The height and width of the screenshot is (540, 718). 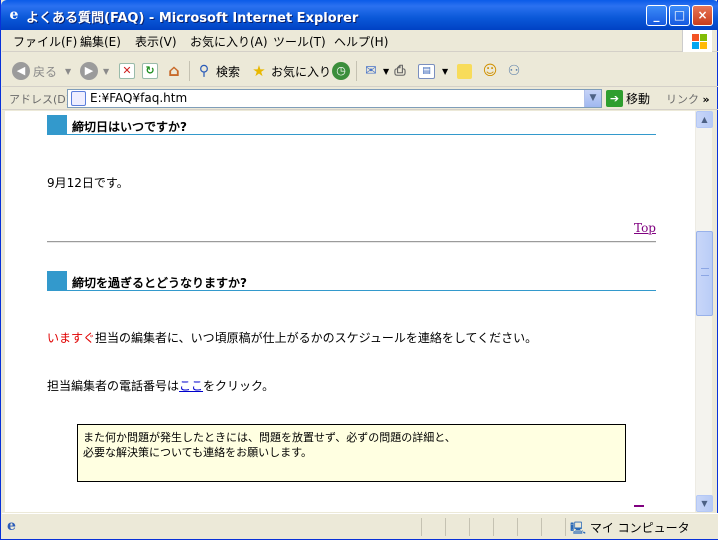 I want to click on zone-indicator: 🖳 マイ コンピュータ, so click(x=630, y=529).